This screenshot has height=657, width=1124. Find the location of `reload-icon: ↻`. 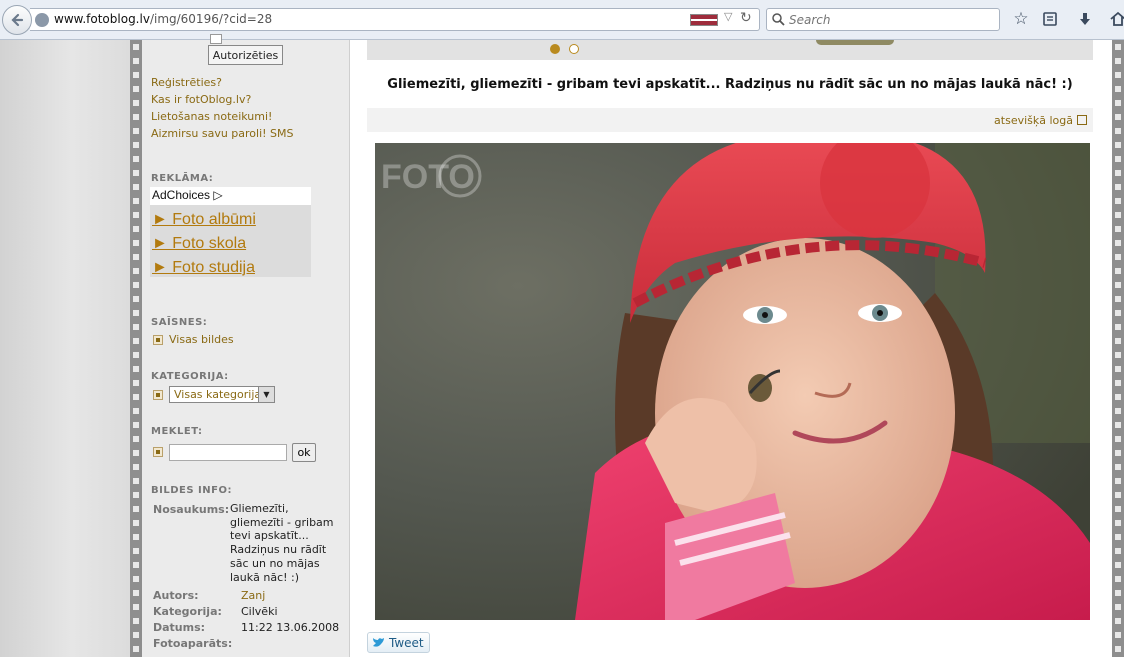

reload-icon: ↻ is located at coordinates (746, 18).